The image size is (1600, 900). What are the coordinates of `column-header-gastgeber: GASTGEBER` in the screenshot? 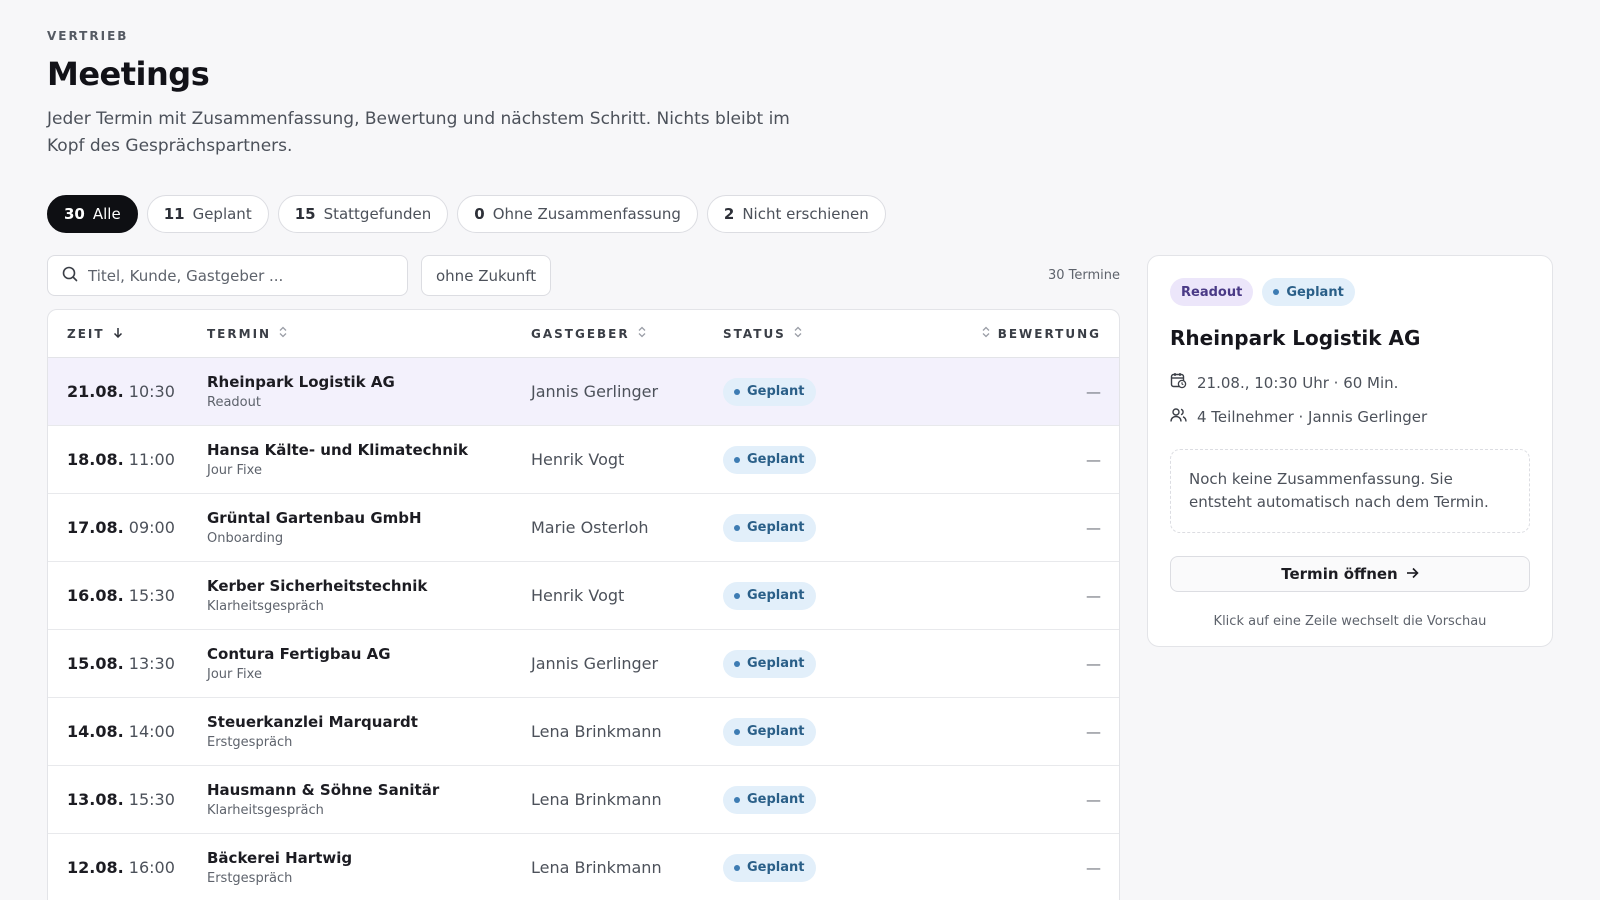 It's located at (627, 333).